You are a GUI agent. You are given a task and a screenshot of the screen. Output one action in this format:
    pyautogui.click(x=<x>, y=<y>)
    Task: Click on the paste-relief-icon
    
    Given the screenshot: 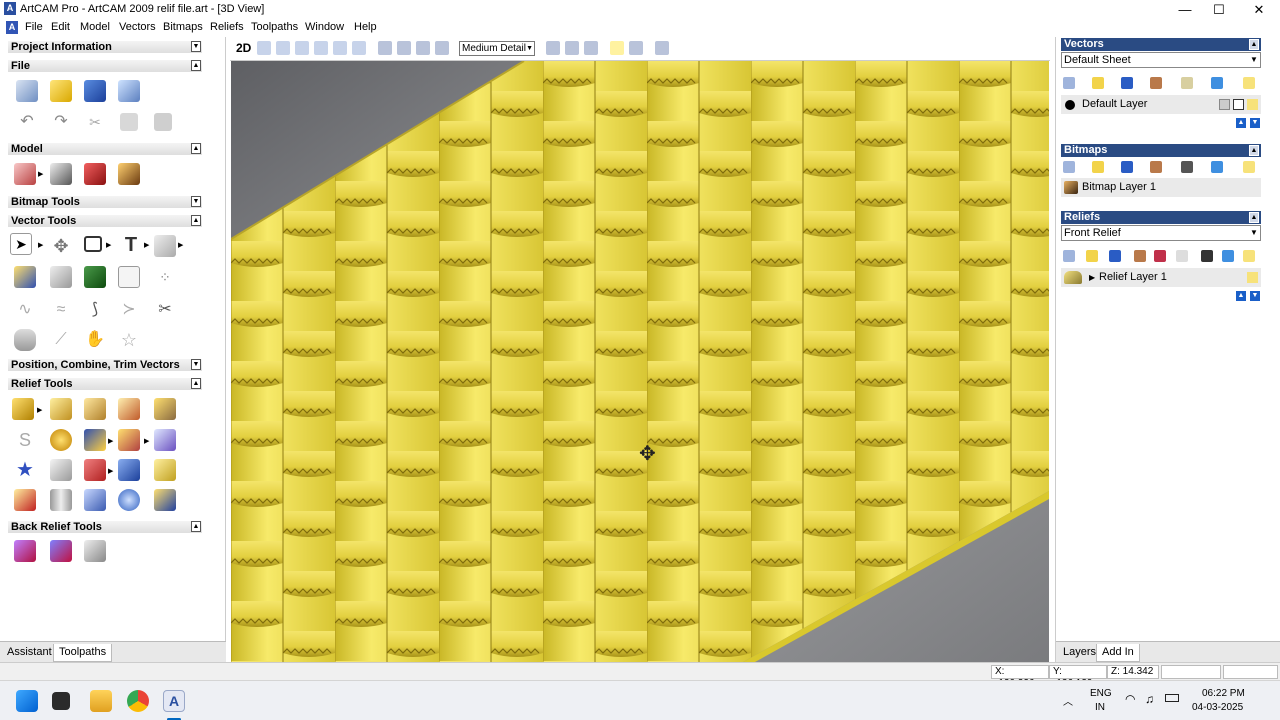 What is the action you would take?
    pyautogui.click(x=165, y=500)
    